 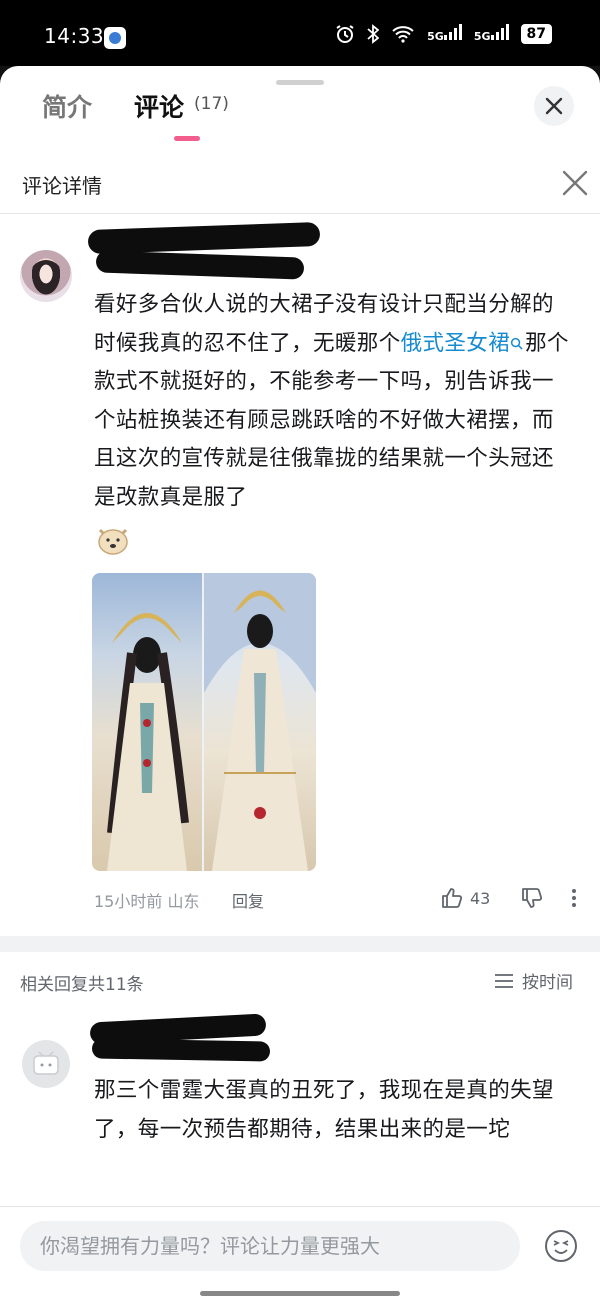 What do you see at coordinates (455, 343) in the screenshot?
I see `search-link-text: 俄式圣女裙` at bounding box center [455, 343].